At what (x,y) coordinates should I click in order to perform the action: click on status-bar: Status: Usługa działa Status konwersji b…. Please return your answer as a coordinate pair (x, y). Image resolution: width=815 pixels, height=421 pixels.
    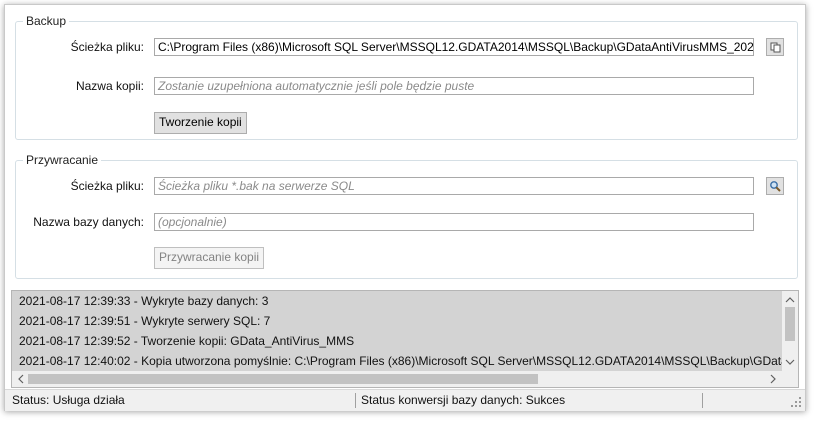
    Looking at the image, I should click on (405, 400).